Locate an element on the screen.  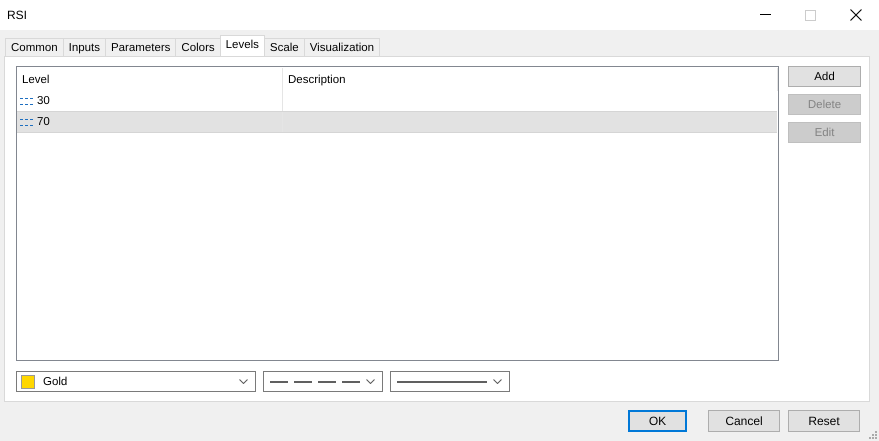
close-icon is located at coordinates (856, 15).